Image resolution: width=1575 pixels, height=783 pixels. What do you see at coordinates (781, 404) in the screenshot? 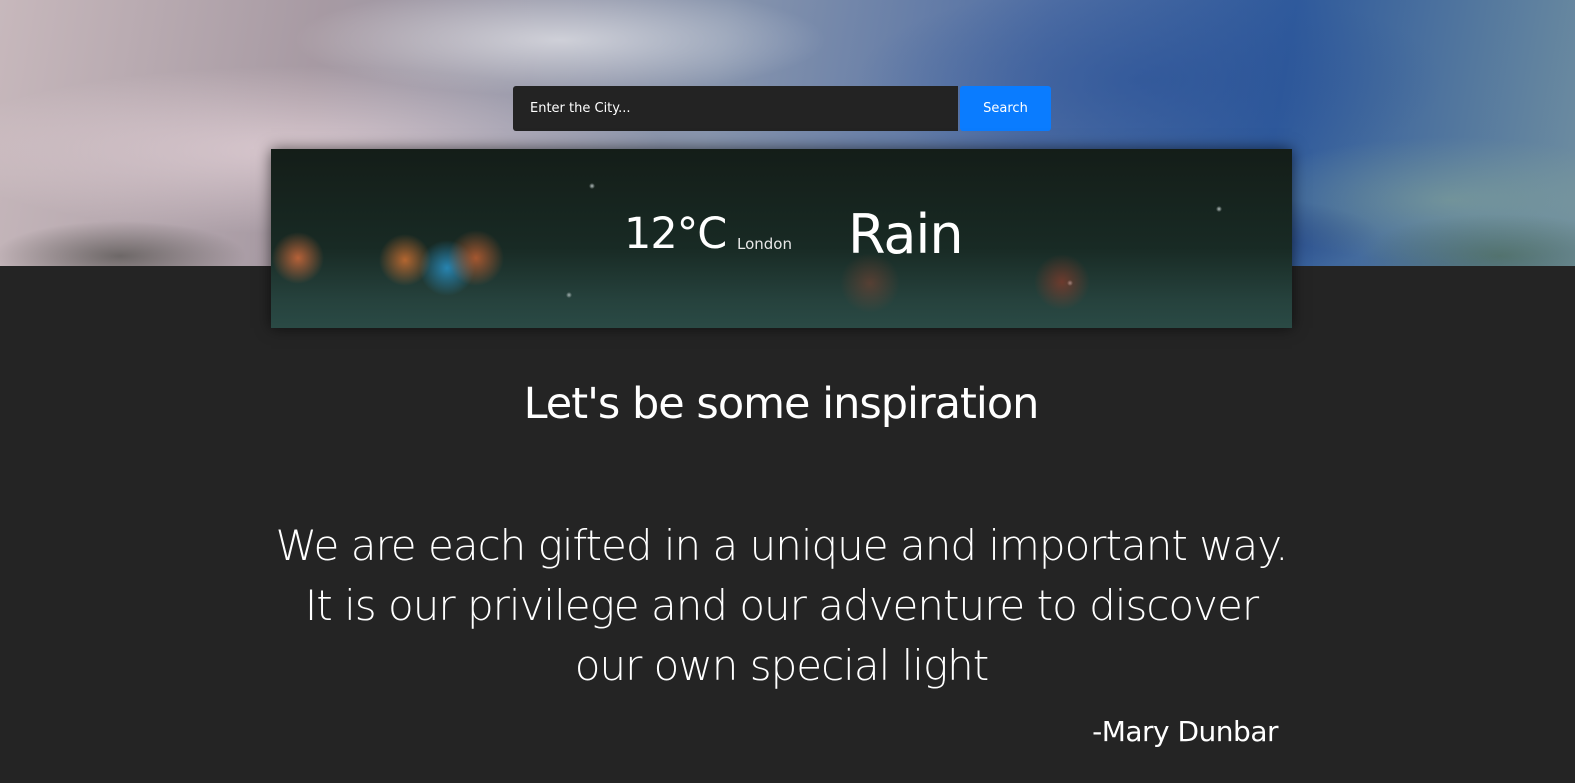
I see `inspiration-heading: Let's be some inspiration` at bounding box center [781, 404].